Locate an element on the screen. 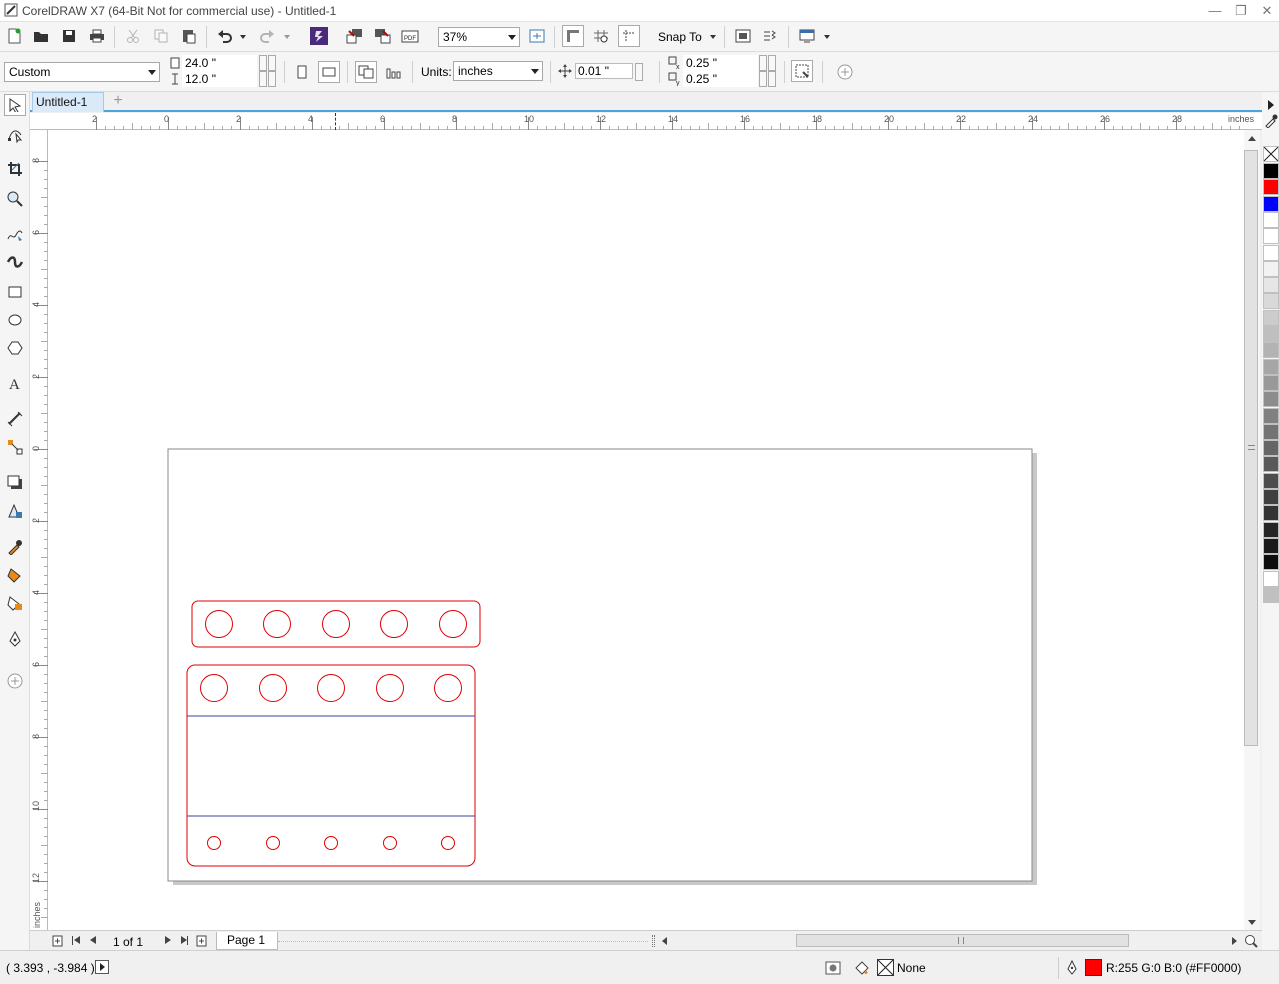 The height and width of the screenshot is (984, 1279). nudge-distance-field: 0.01 " is located at coordinates (604, 71).